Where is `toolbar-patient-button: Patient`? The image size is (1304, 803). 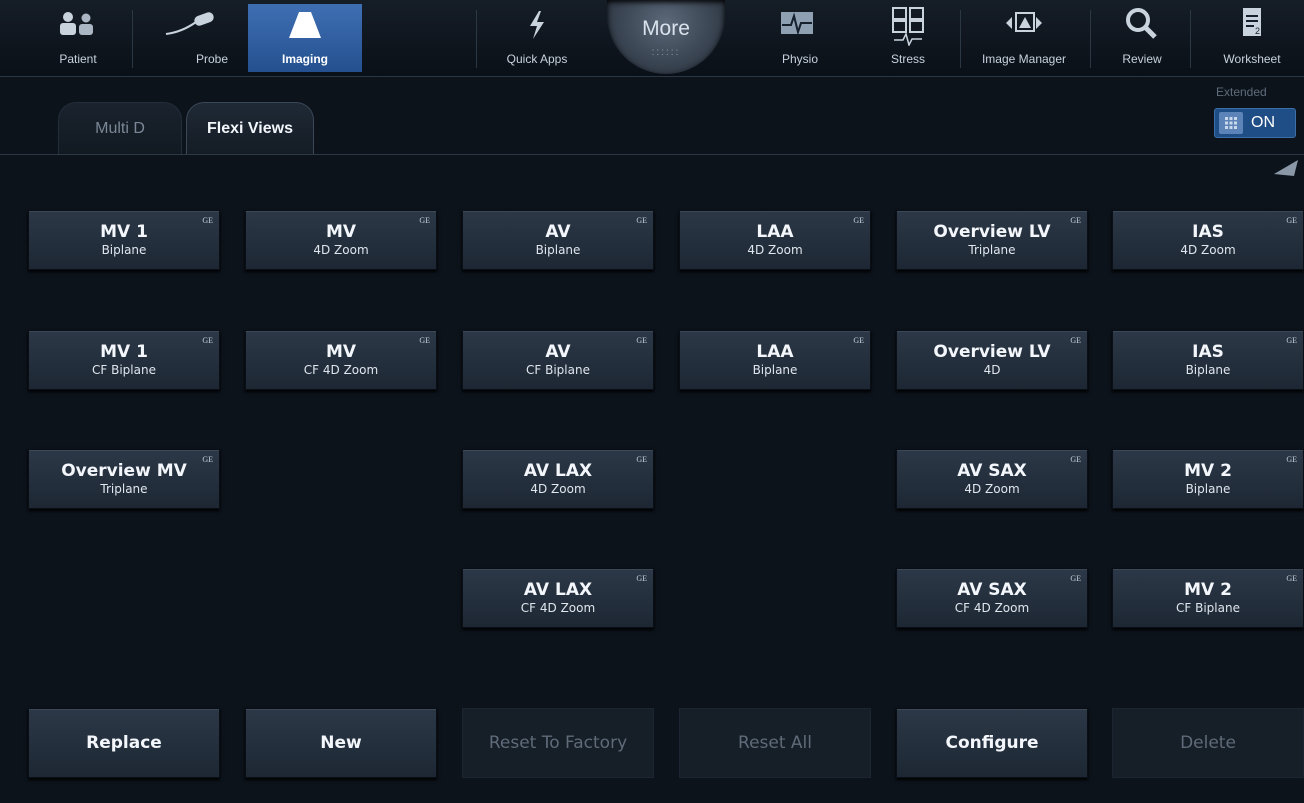
toolbar-patient-button: Patient is located at coordinates (78, 38).